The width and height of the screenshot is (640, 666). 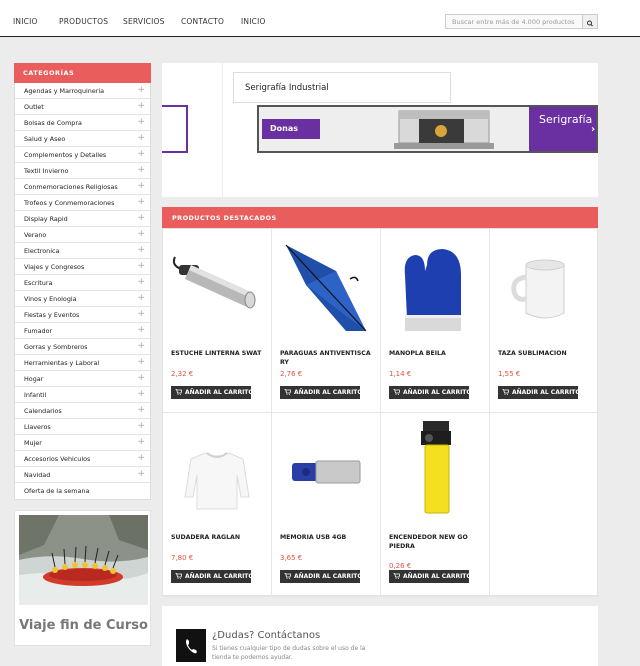 What do you see at coordinates (83, 21) in the screenshot?
I see `nav-productos: PRODUCTOS` at bounding box center [83, 21].